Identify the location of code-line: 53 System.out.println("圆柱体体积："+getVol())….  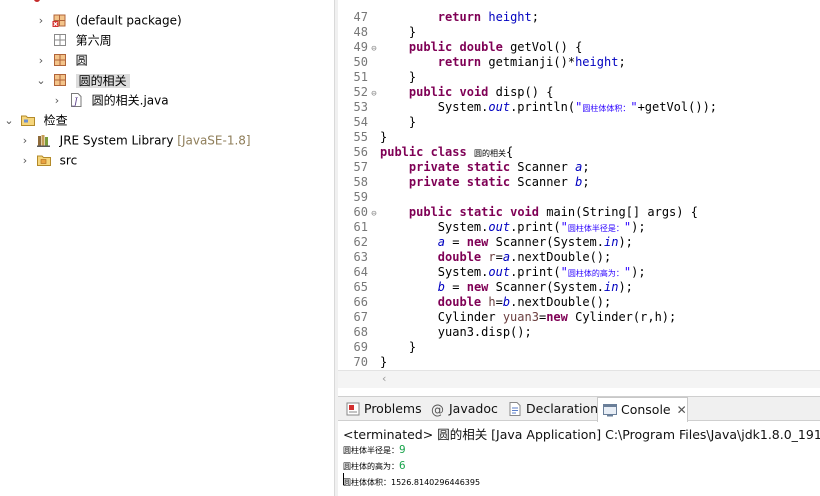
(528, 107).